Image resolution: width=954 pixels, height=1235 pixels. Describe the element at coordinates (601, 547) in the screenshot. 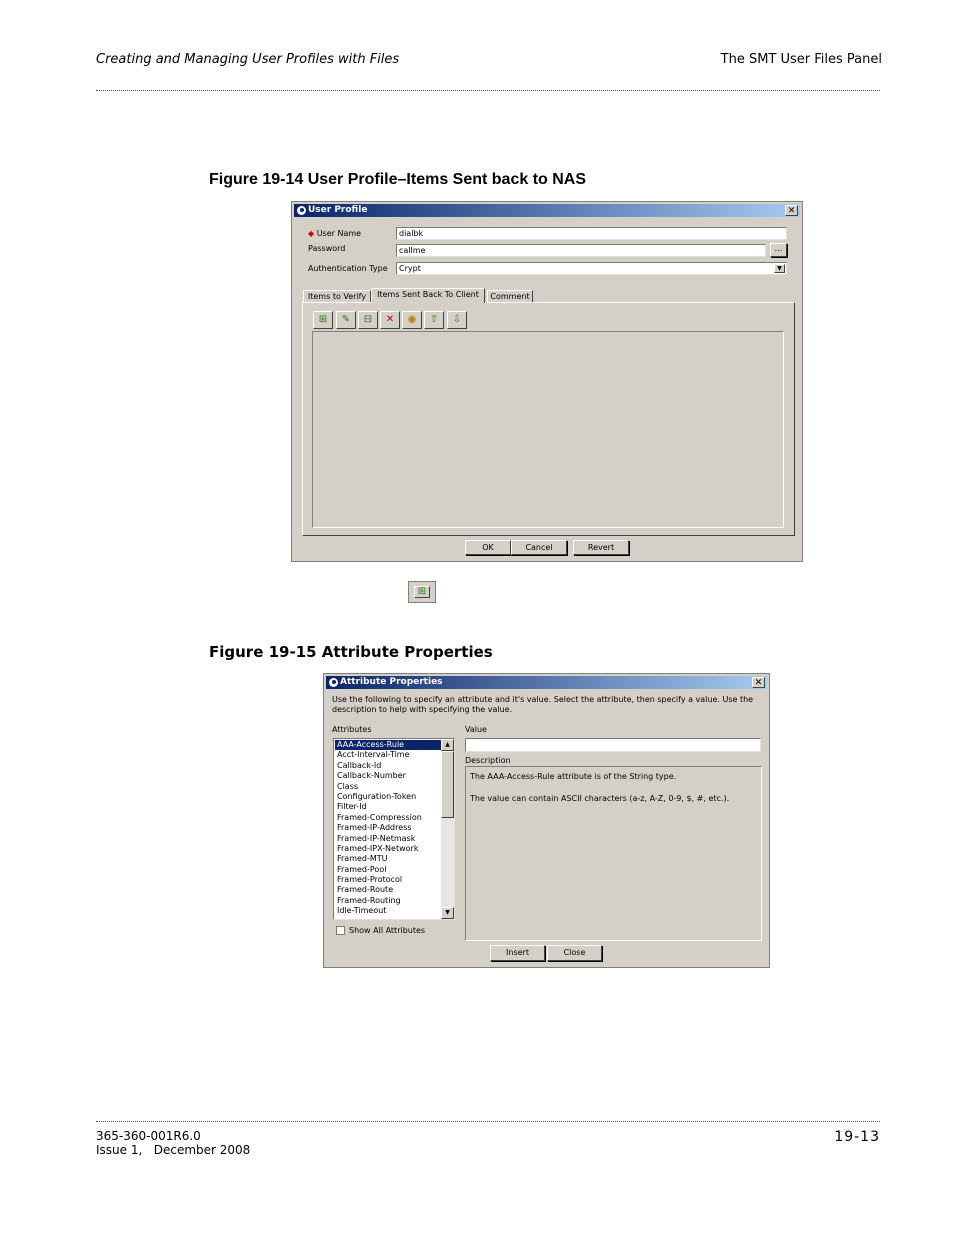

I see `revert-button: Revert` at that location.